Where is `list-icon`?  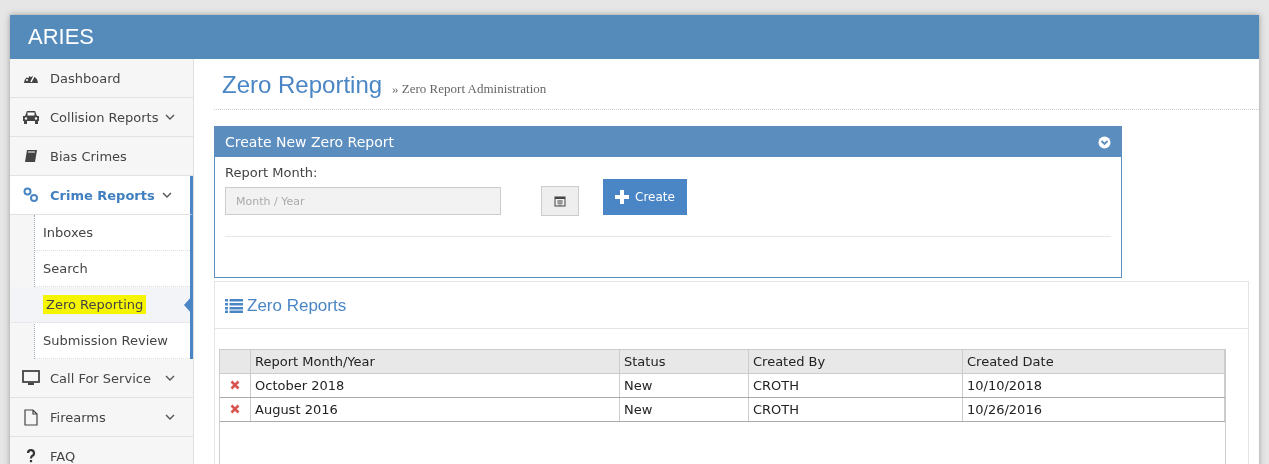 list-icon is located at coordinates (234, 306).